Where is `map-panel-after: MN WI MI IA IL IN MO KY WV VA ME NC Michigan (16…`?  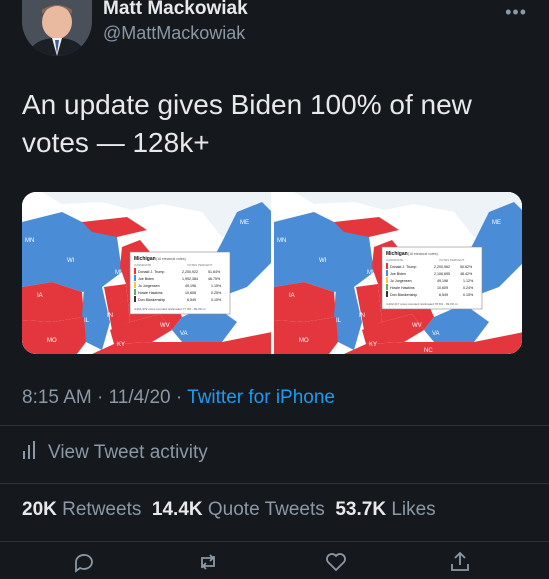 map-panel-after: MN WI MI IA IL IN MO KY WV VA ME NC Michigan (16… is located at coordinates (398, 273).